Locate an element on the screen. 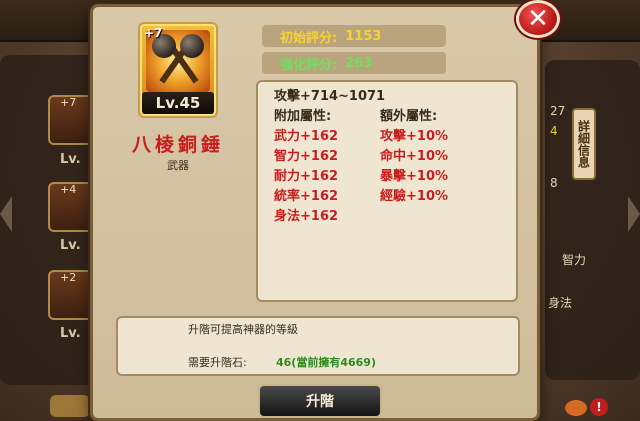 The image size is (640, 421). enhance-score-label: 強化評分: is located at coordinates (309, 65).